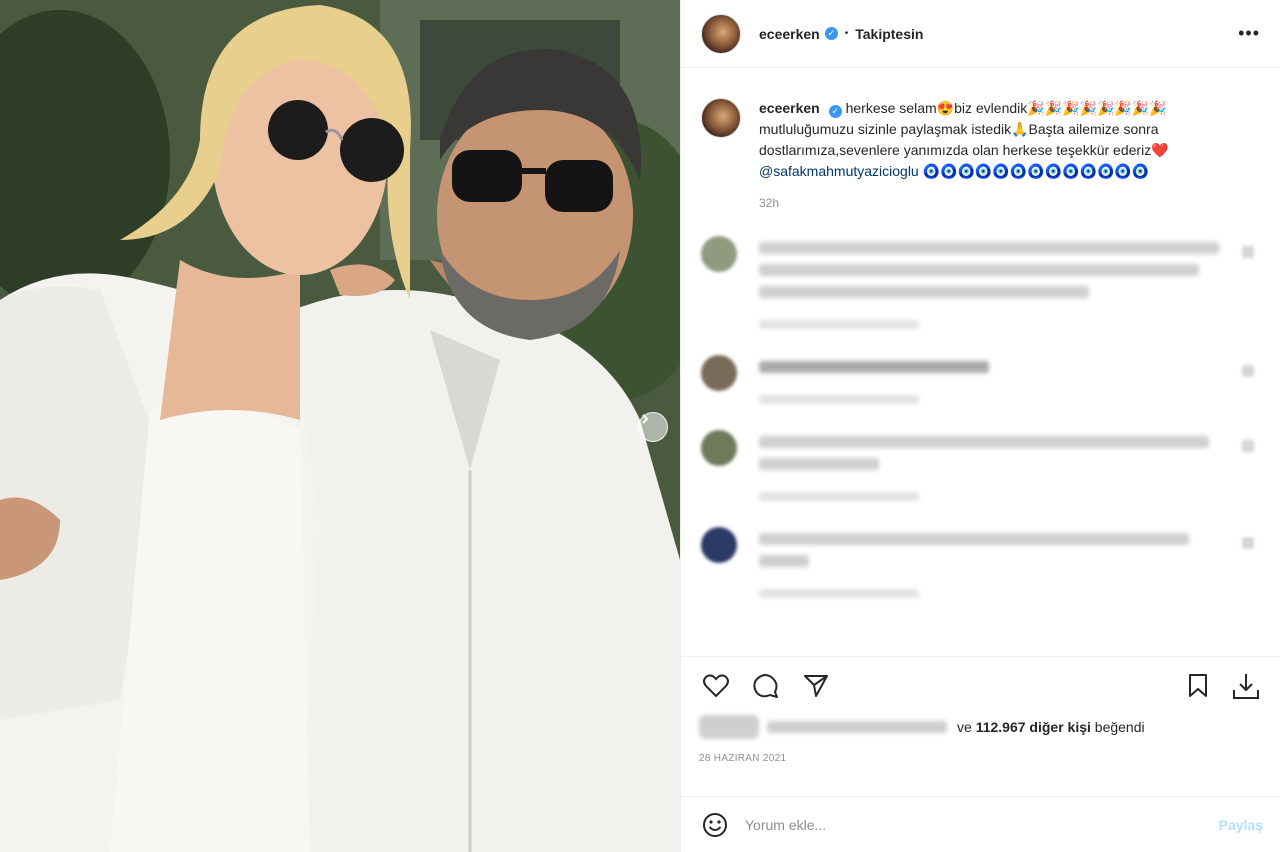 The width and height of the screenshot is (1280, 852). What do you see at coordinates (789, 34) in the screenshot?
I see `header-username: eceerken` at bounding box center [789, 34].